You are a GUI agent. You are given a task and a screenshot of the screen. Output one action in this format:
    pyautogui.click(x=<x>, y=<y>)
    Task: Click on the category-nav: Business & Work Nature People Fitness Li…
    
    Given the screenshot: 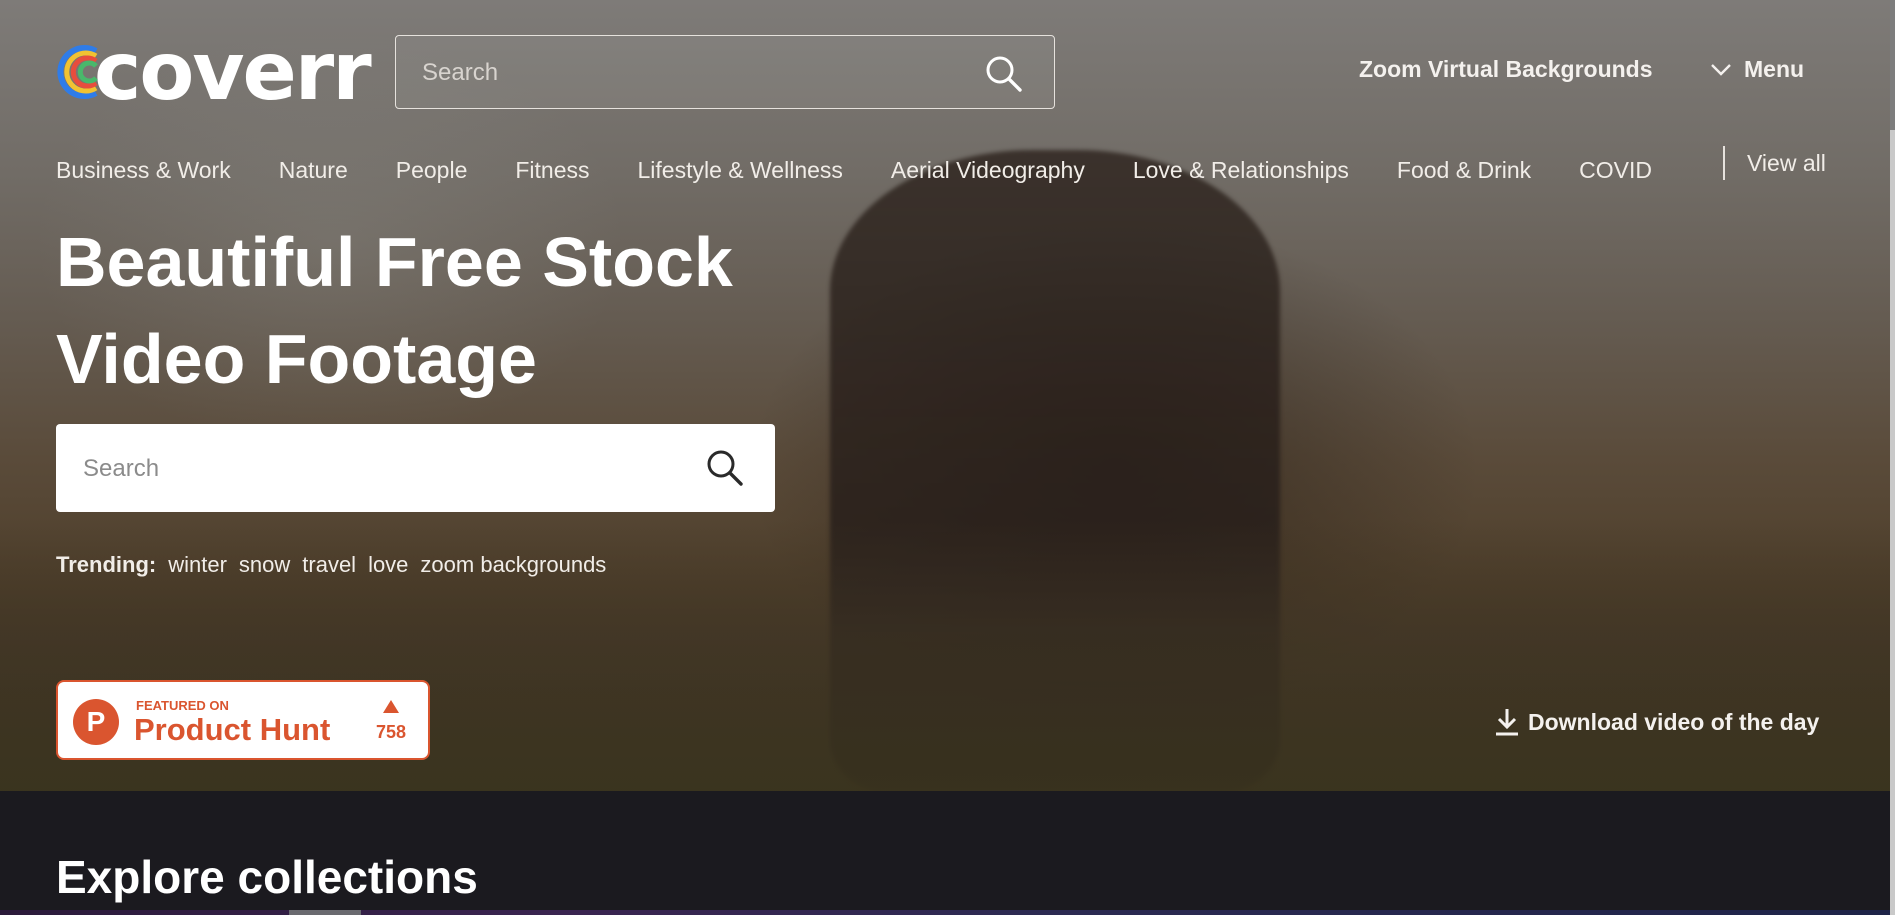 What is the action you would take?
    pyautogui.click(x=876, y=170)
    